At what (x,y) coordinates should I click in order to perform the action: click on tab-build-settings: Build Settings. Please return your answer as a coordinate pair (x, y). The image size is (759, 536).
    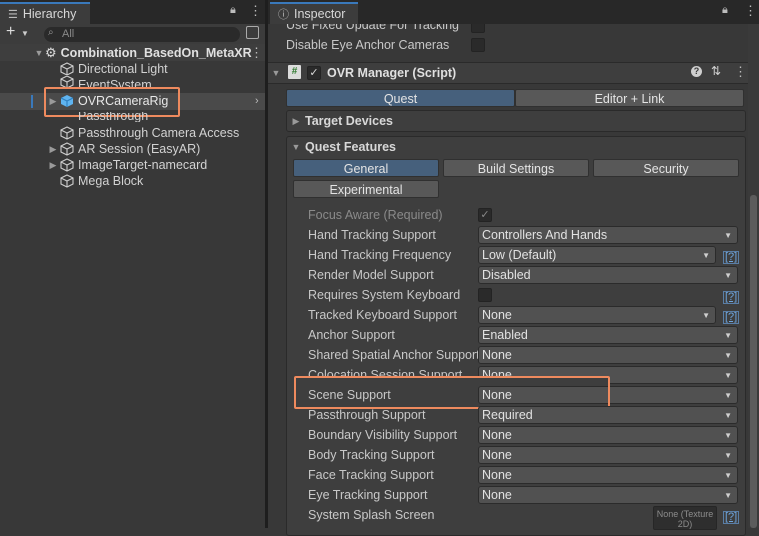
    Looking at the image, I should click on (516, 168).